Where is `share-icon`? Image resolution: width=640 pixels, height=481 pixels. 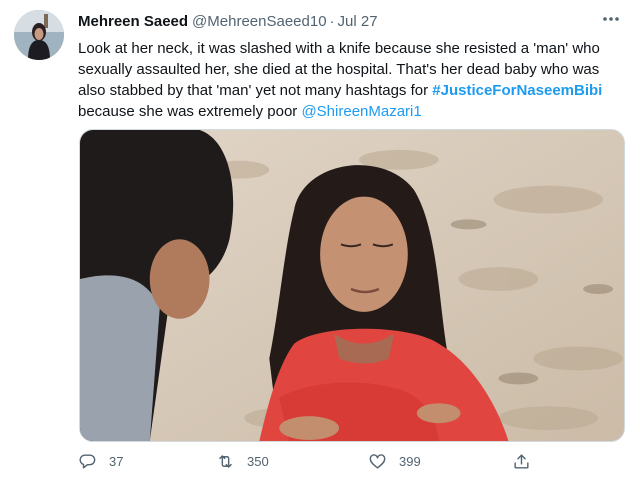
share-icon is located at coordinates (521, 461).